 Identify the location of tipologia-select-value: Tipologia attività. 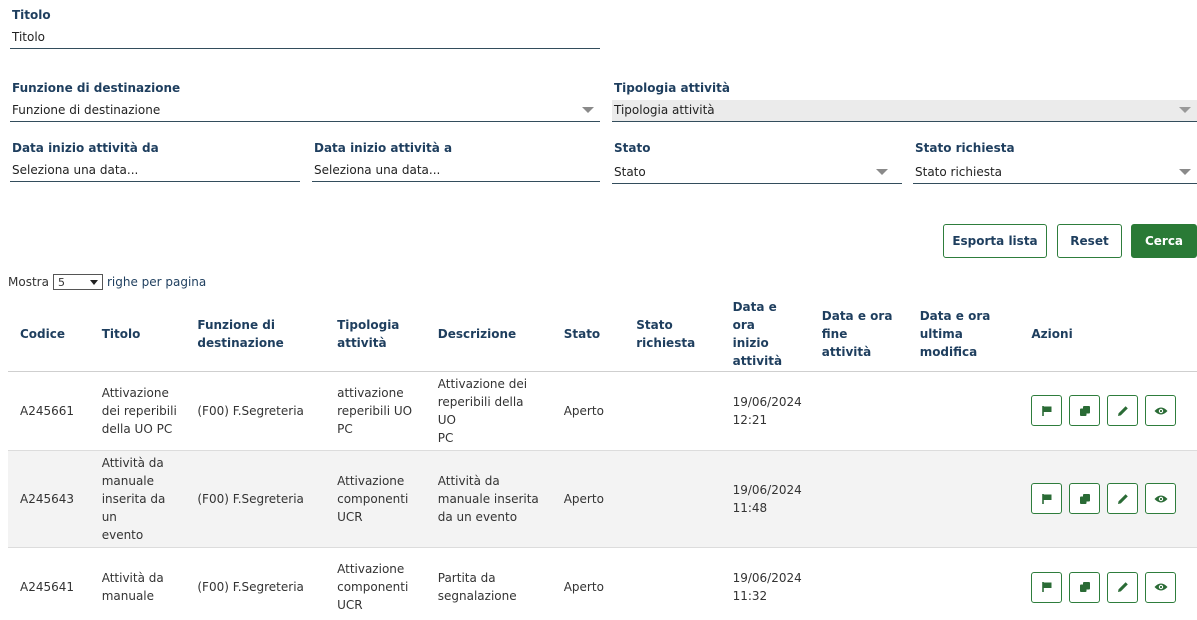
(664, 110).